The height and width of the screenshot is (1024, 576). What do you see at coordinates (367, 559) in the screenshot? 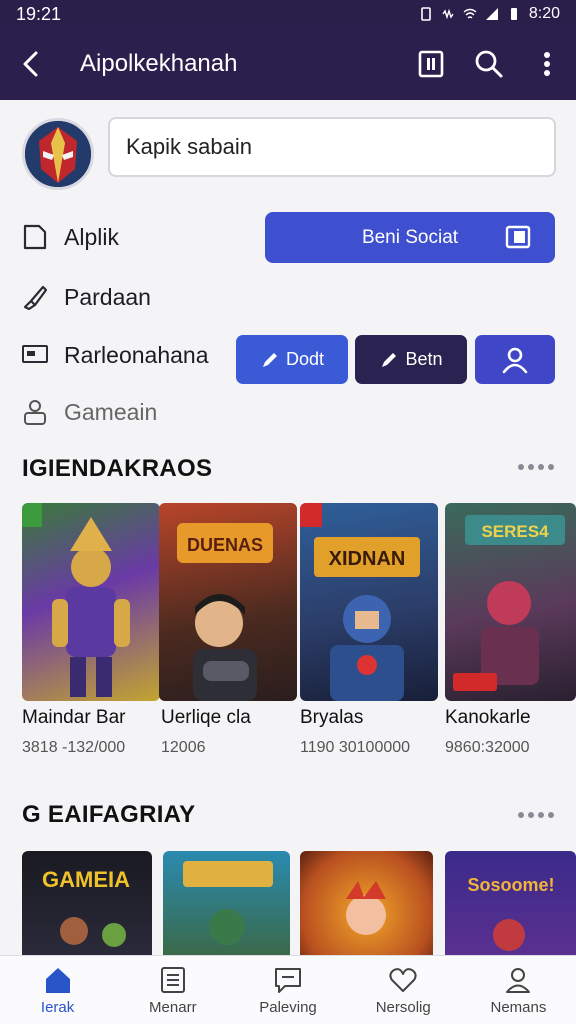
I see `card-logo: XIDNAN` at bounding box center [367, 559].